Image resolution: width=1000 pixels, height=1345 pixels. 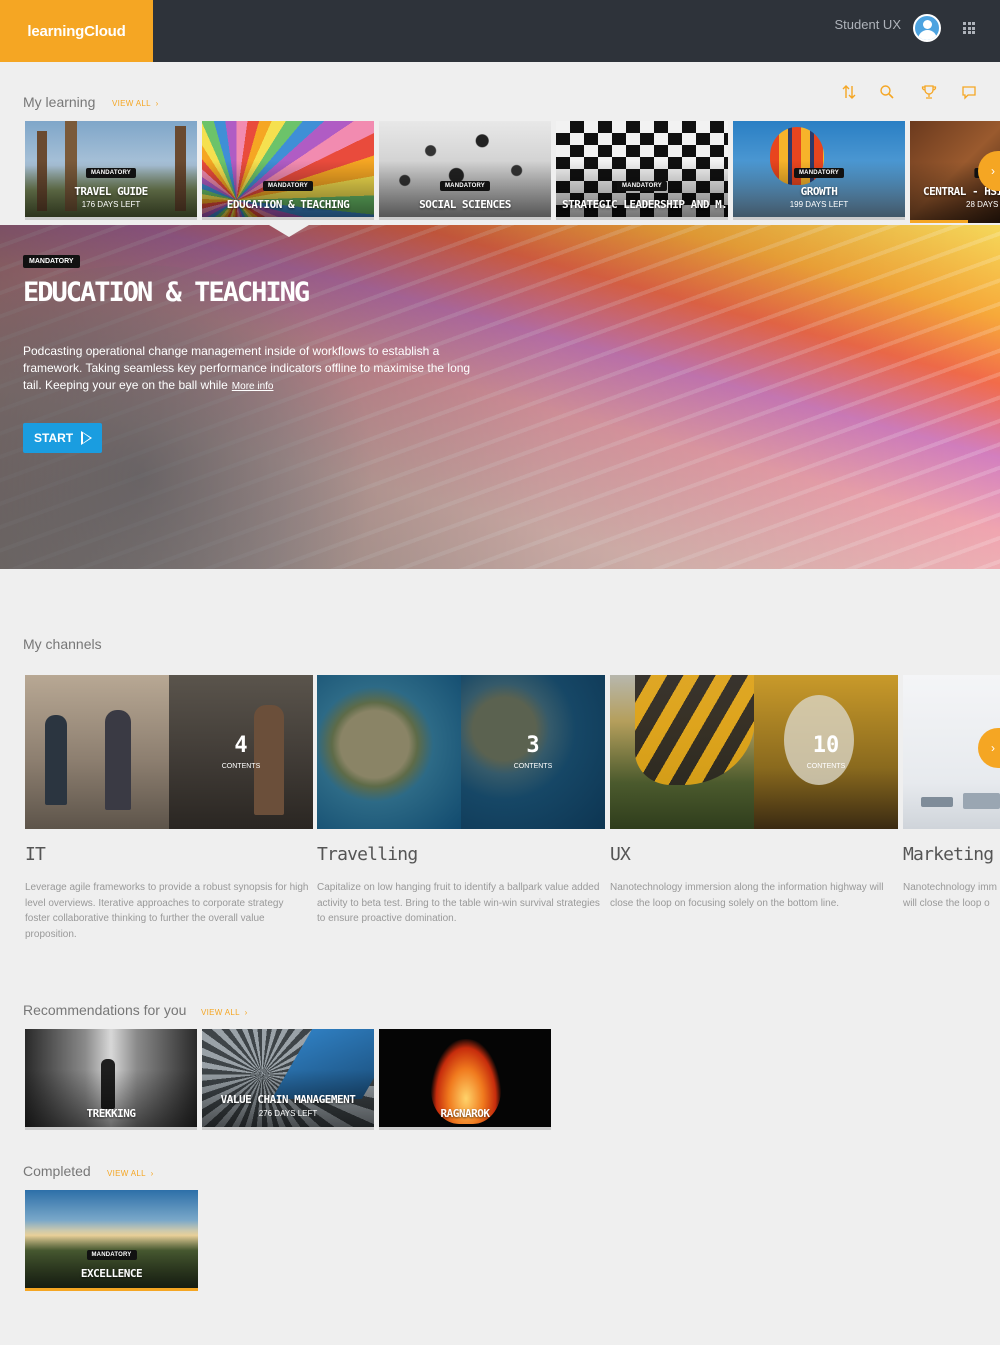 What do you see at coordinates (35, 854) in the screenshot?
I see `channel-name: IT` at bounding box center [35, 854].